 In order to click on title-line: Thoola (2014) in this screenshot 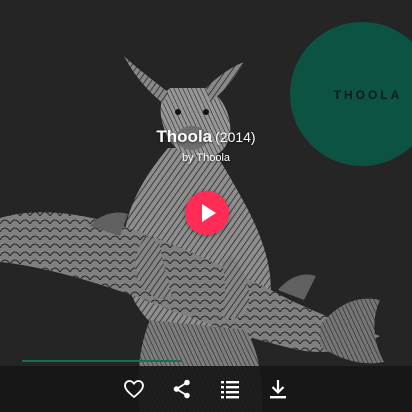, I will do `click(206, 137)`.